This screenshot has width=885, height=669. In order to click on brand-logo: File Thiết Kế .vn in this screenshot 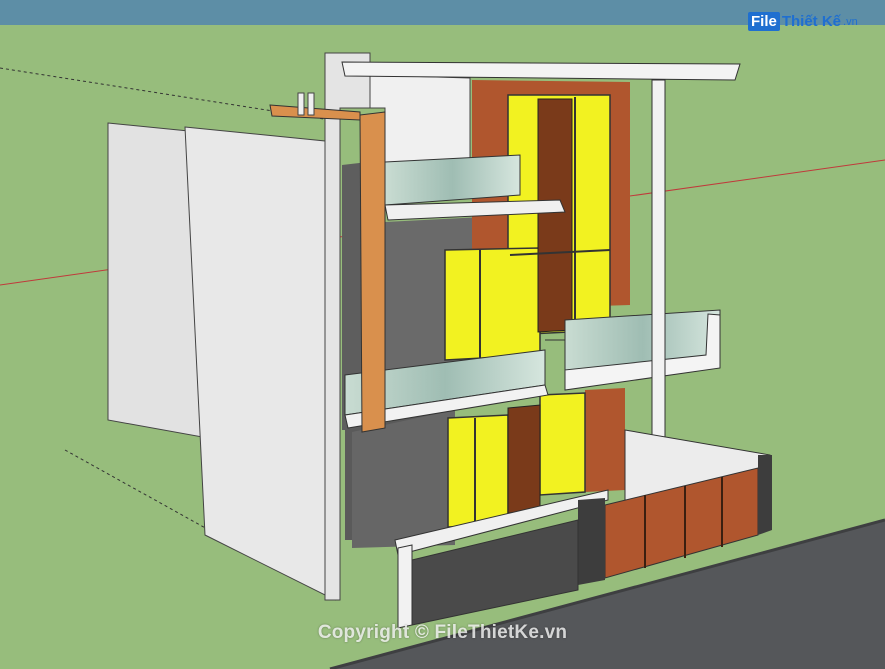, I will do `click(803, 21)`.